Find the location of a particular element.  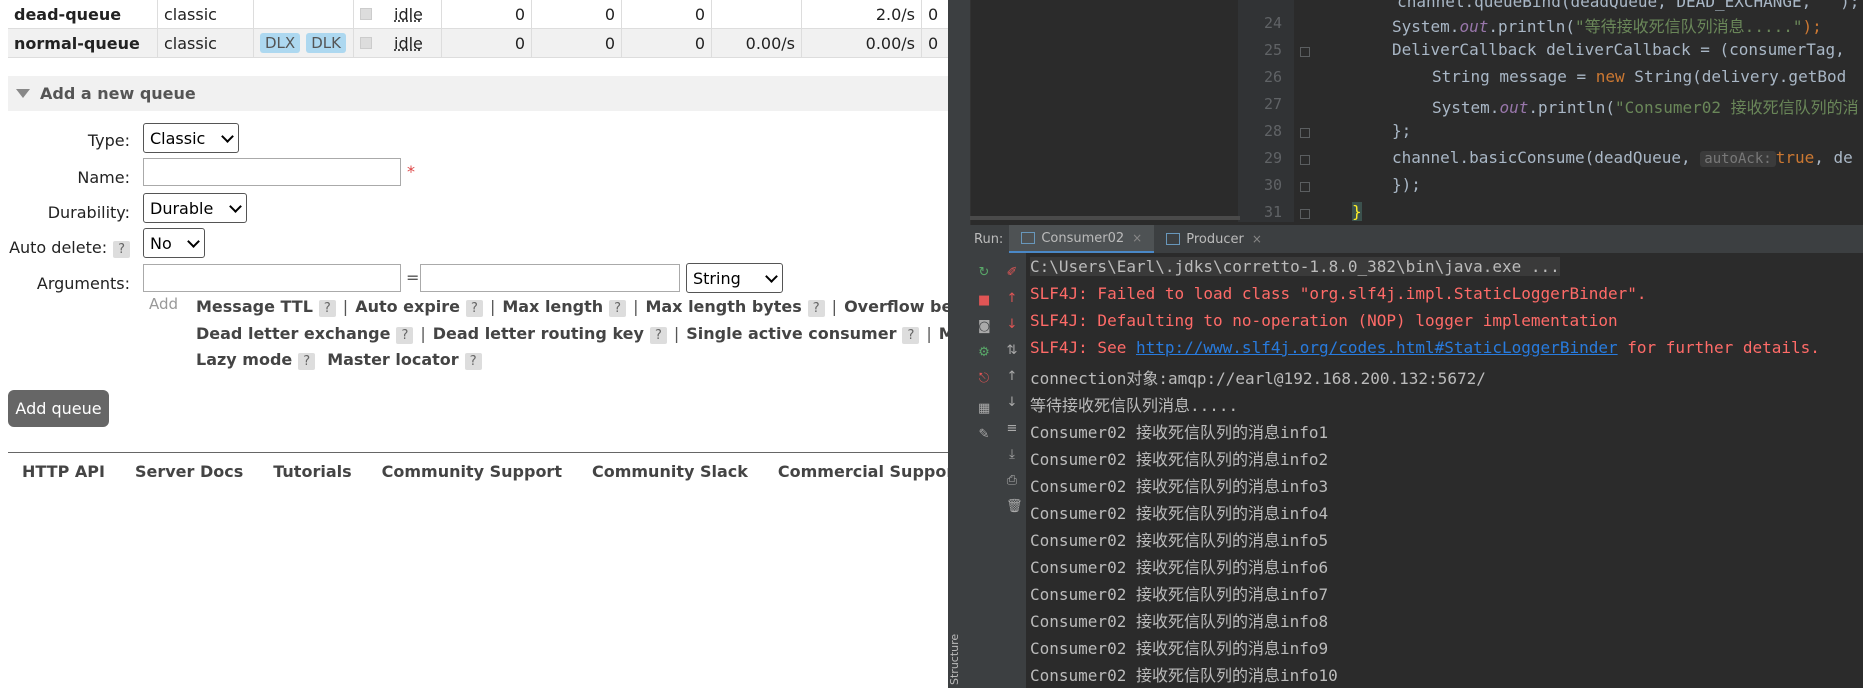

hint-master-locator: Master locator is located at coordinates (393, 359).